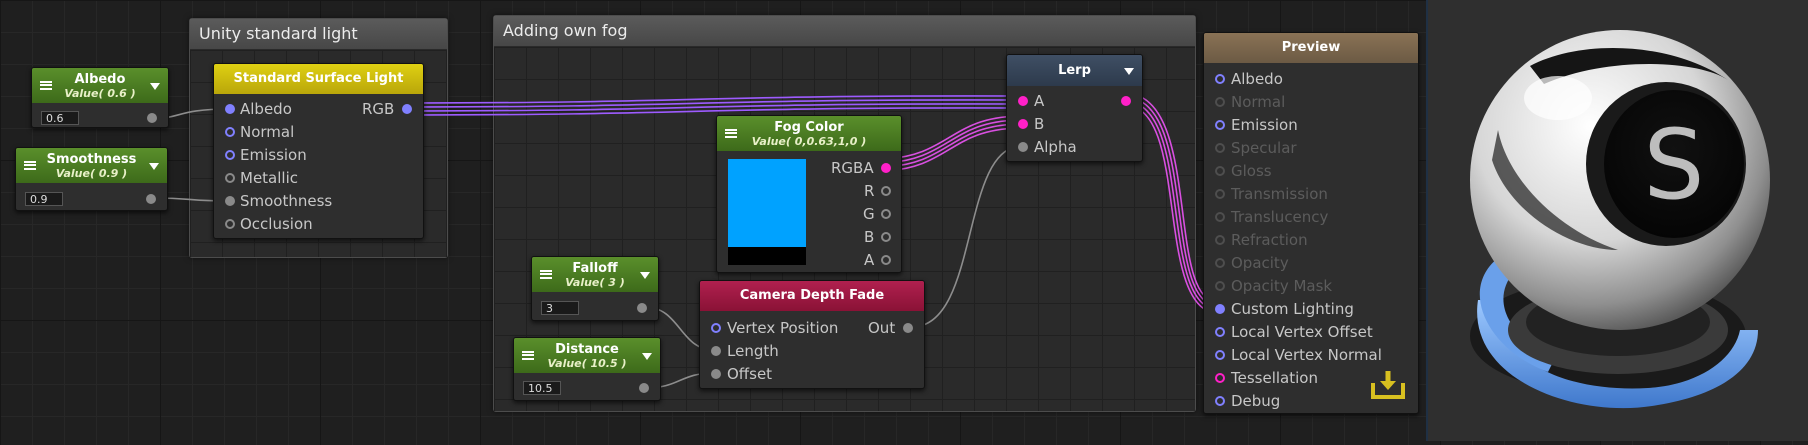  What do you see at coordinates (869, 191) in the screenshot?
I see `output-label-r: R` at bounding box center [869, 191].